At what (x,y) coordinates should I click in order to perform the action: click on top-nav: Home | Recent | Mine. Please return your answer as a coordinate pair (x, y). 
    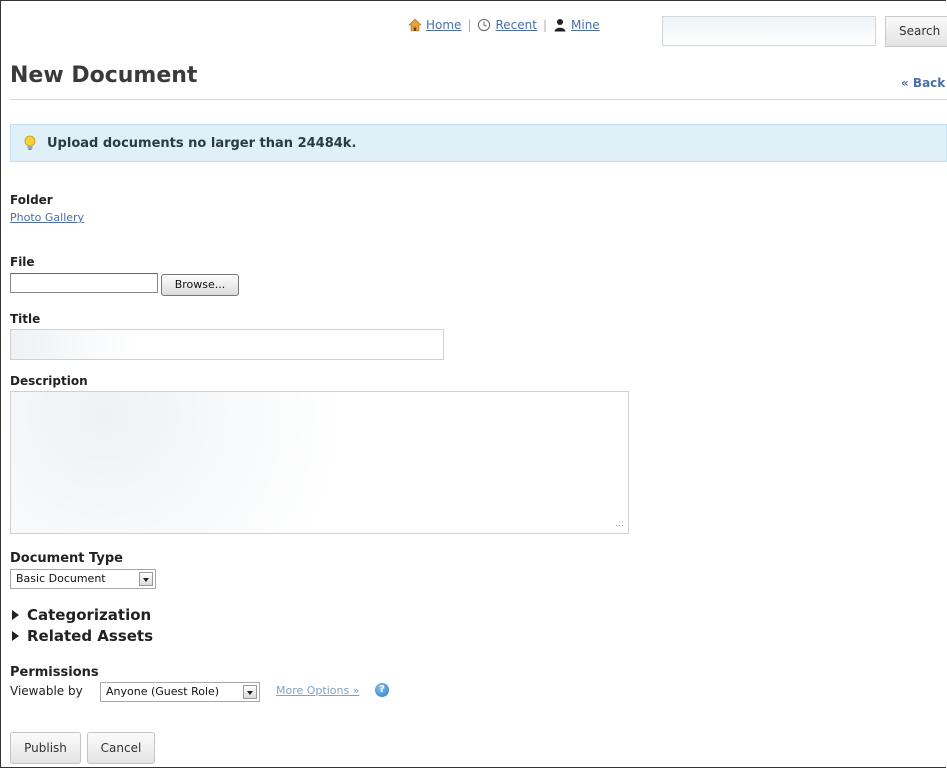
    Looking at the image, I should click on (504, 25).